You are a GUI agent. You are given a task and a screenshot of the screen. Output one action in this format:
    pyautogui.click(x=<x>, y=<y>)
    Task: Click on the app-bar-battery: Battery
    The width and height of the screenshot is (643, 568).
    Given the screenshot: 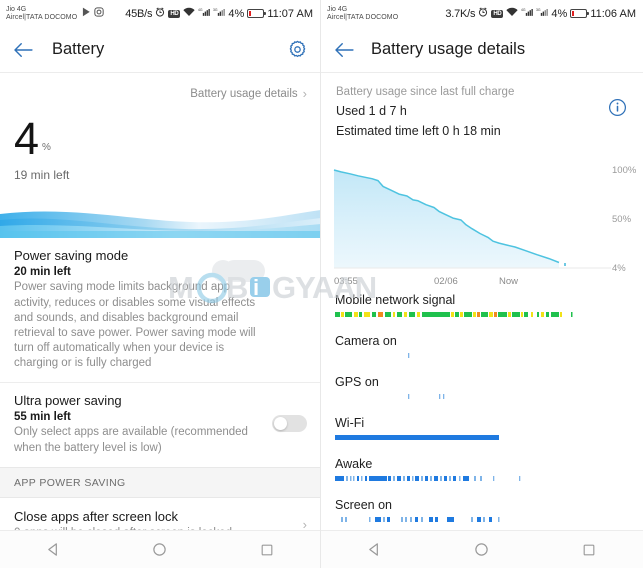 What is the action you would take?
    pyautogui.click(x=160, y=50)
    